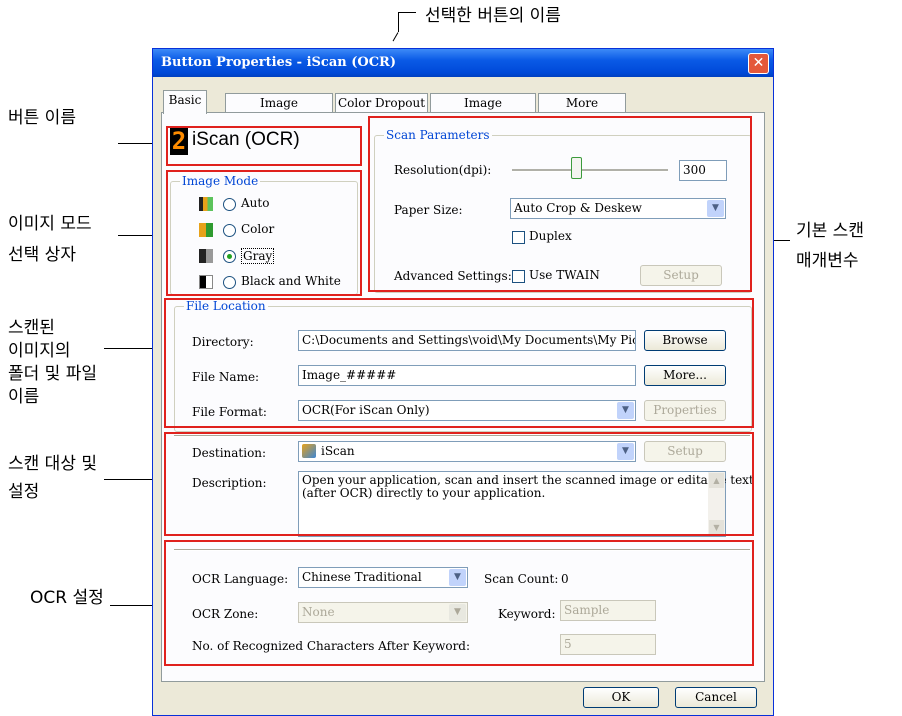 The width and height of the screenshot is (902, 716). Describe the element at coordinates (42, 255) in the screenshot. I see `annotation-image-mode-2: 선택 상자` at that location.